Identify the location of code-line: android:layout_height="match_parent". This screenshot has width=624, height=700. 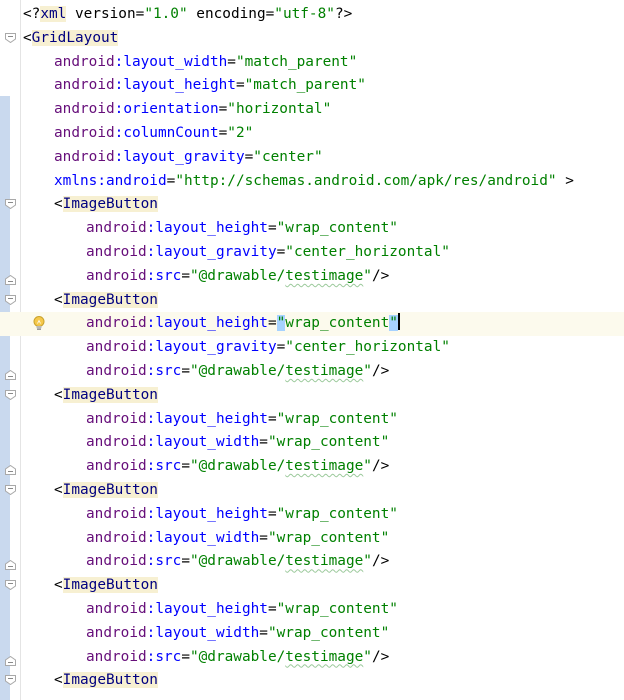
(312, 86).